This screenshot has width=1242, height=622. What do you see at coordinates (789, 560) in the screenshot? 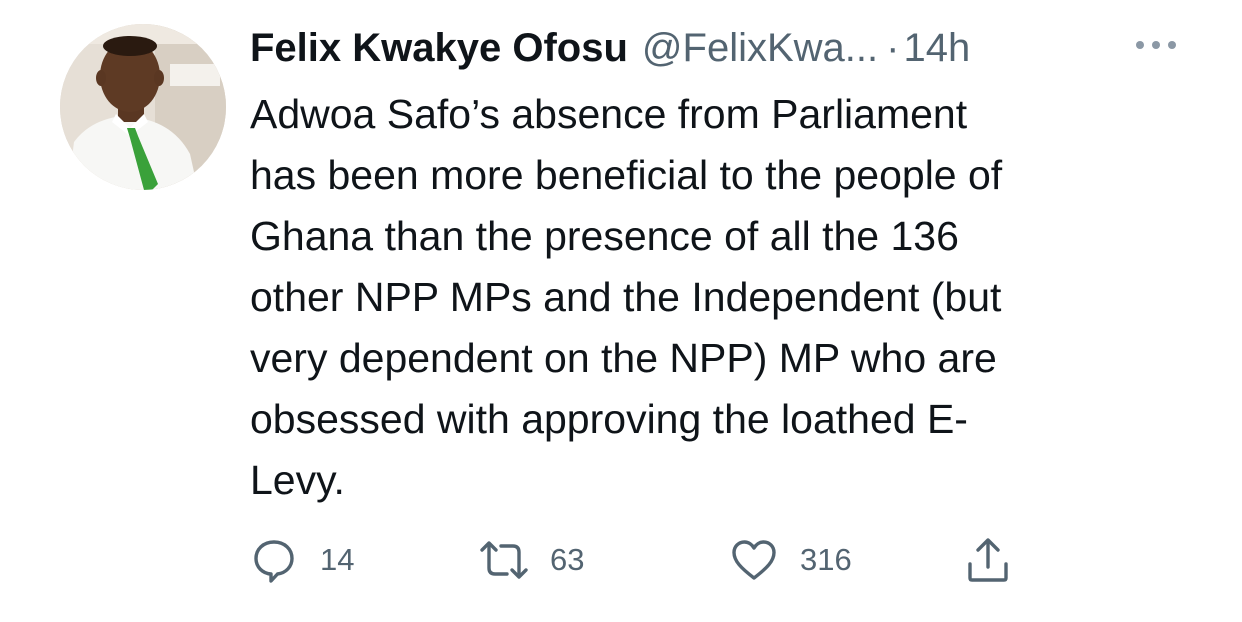
I see `like-button: 316` at bounding box center [789, 560].